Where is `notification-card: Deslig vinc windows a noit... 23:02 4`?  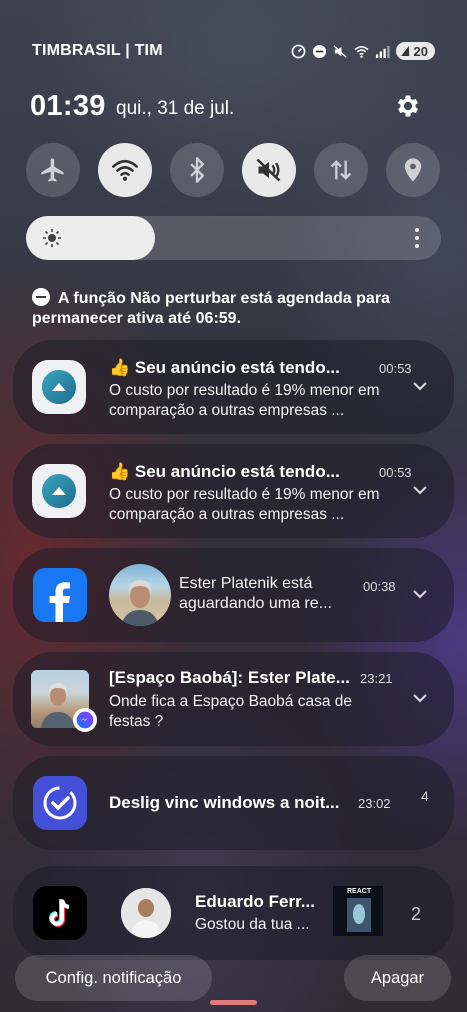
notification-card: Deslig vinc windows a noit... 23:02 4 is located at coordinates (233, 803).